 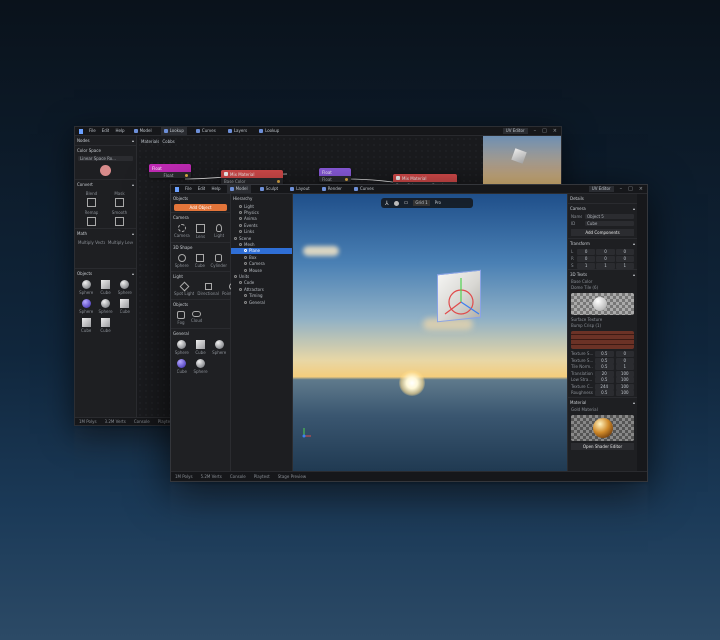 I want to click on fog-item: Fog, so click(x=181, y=318).